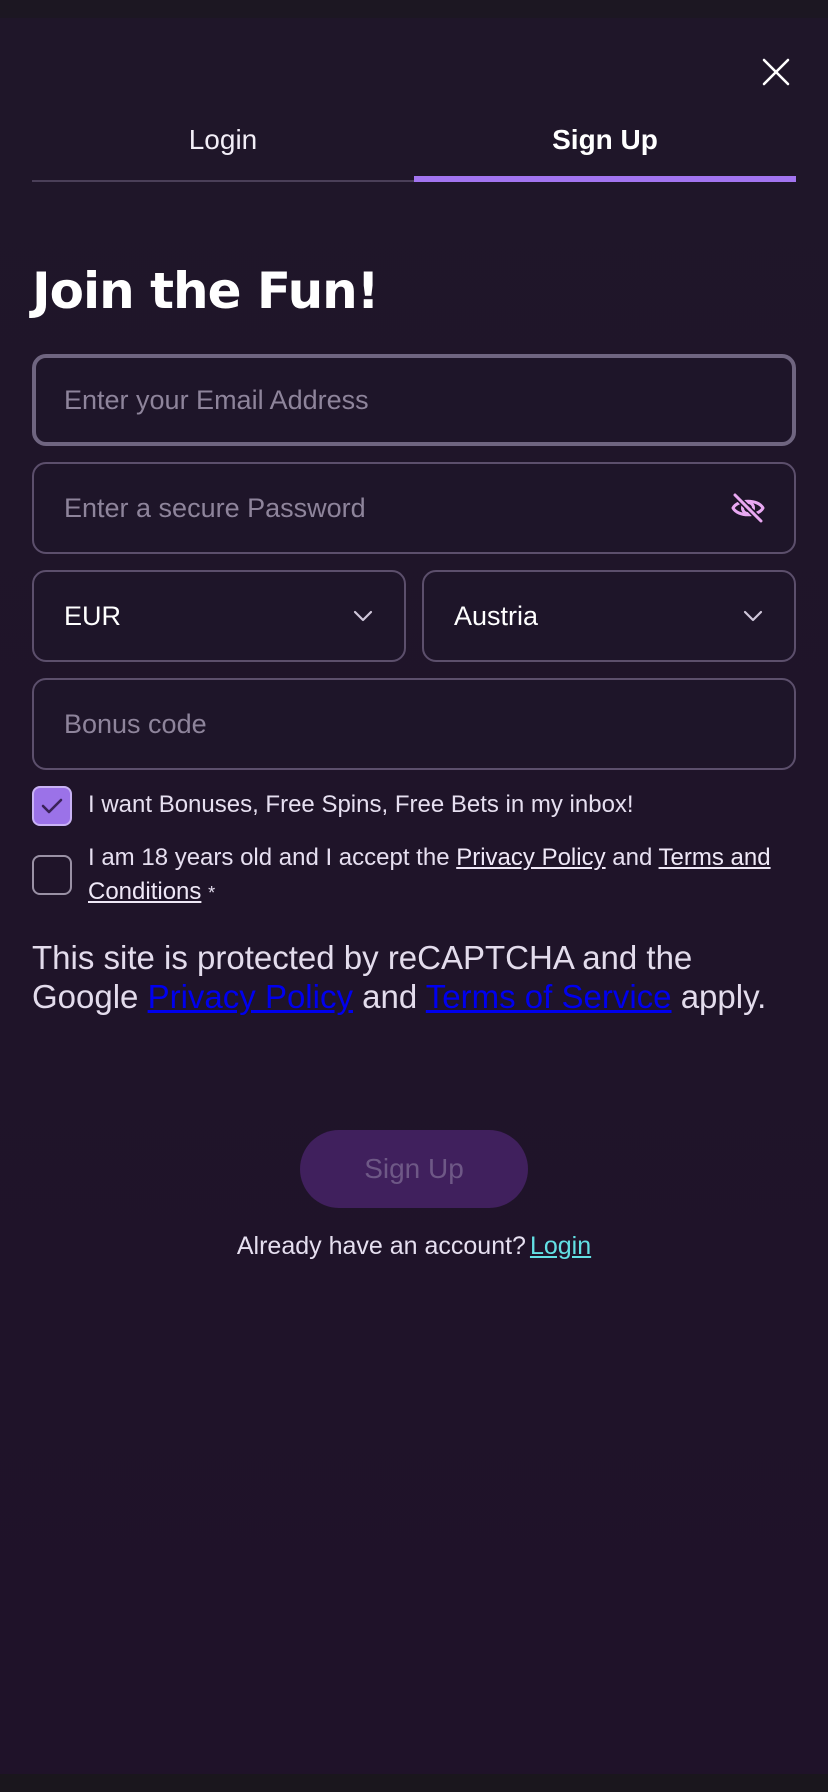 The image size is (828, 1792). I want to click on marketing-consent-checkbox, so click(52, 806).